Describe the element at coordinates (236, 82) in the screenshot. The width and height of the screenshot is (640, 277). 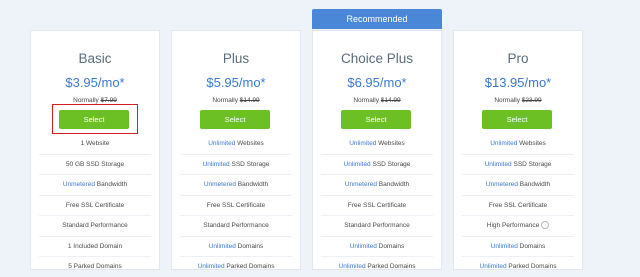
I see `plan-price: $5.95/mo*` at that location.